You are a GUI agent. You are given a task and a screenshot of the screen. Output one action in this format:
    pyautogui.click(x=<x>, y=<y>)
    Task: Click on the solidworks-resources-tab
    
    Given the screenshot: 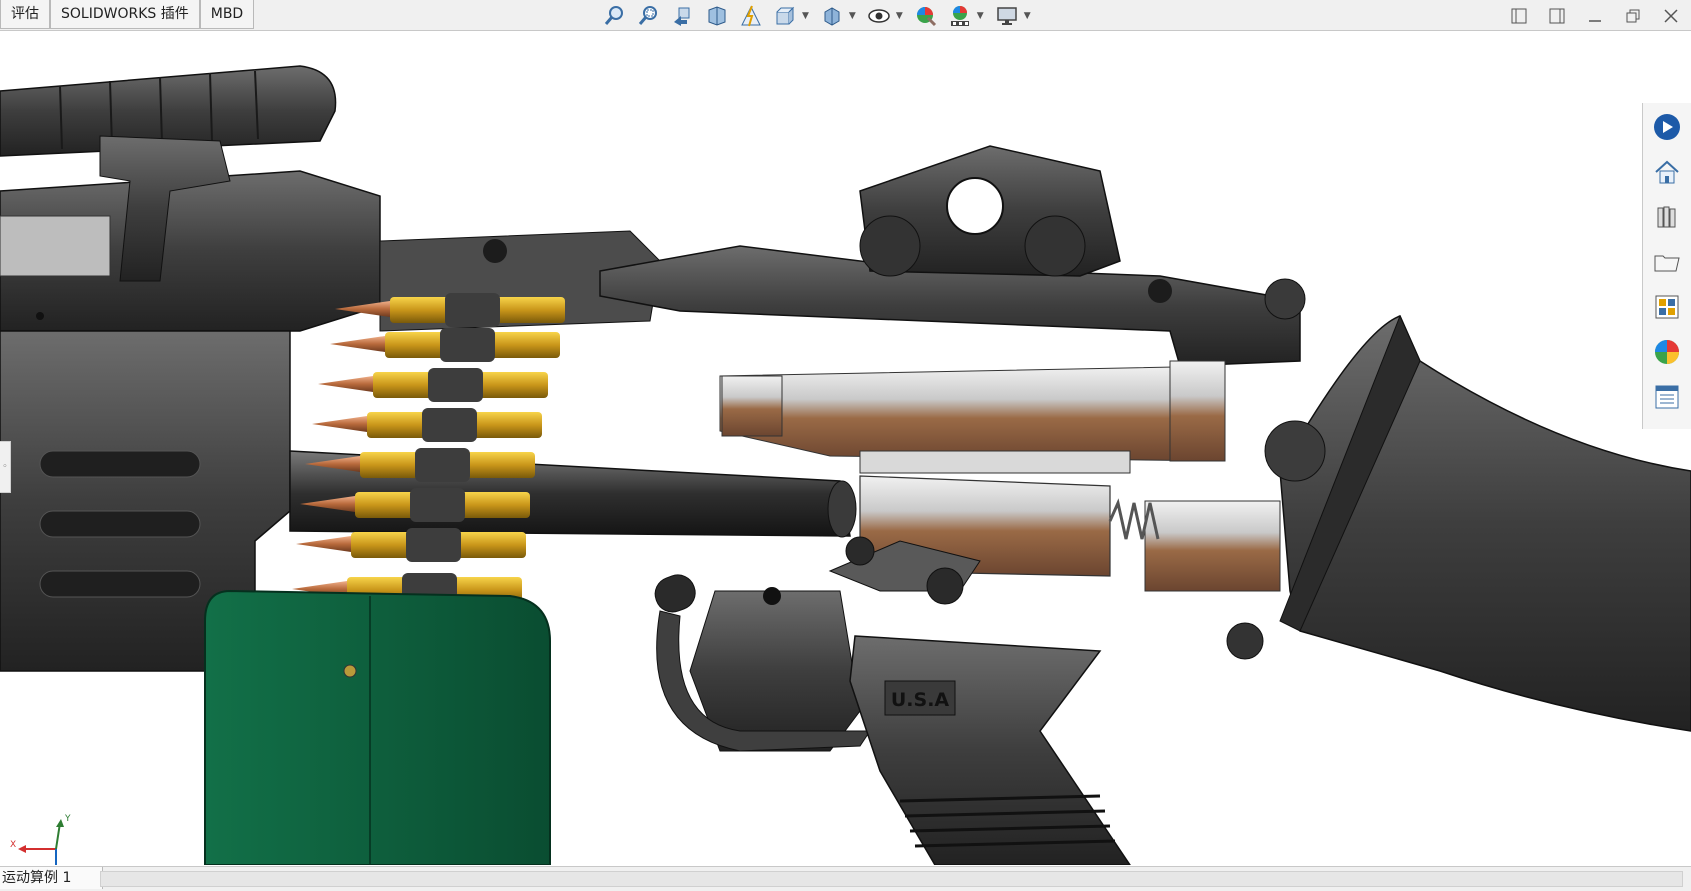 What is the action you would take?
    pyautogui.click(x=1667, y=127)
    